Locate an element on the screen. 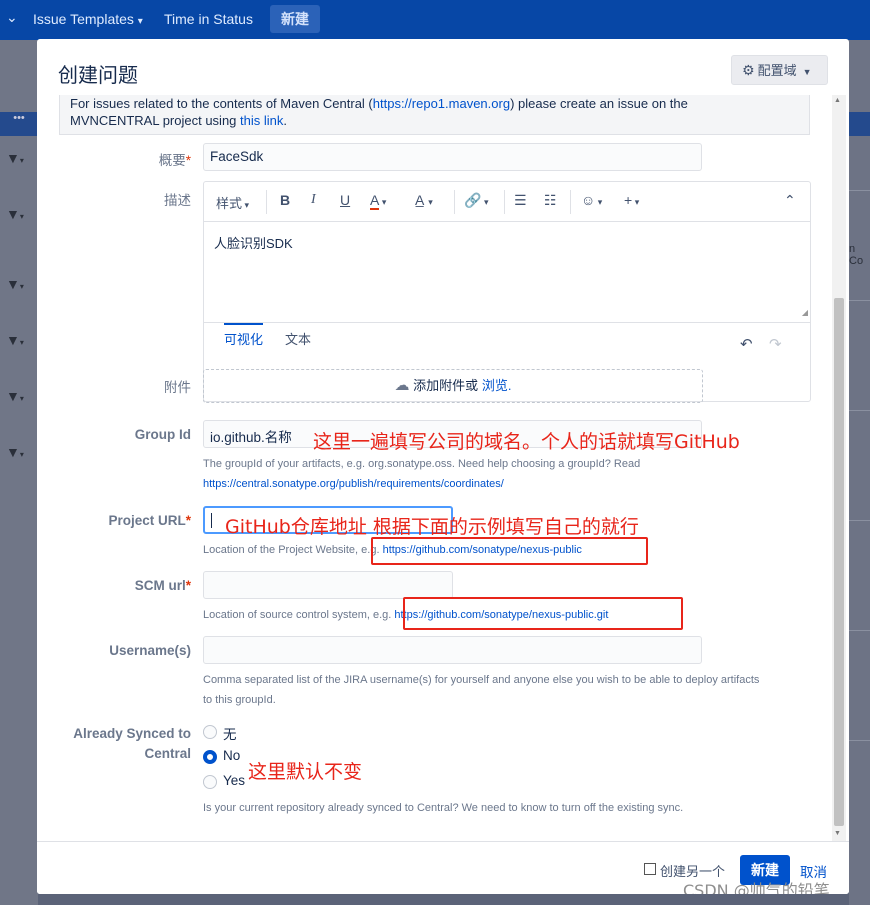  summary-label: 概要* is located at coordinates (174, 160).